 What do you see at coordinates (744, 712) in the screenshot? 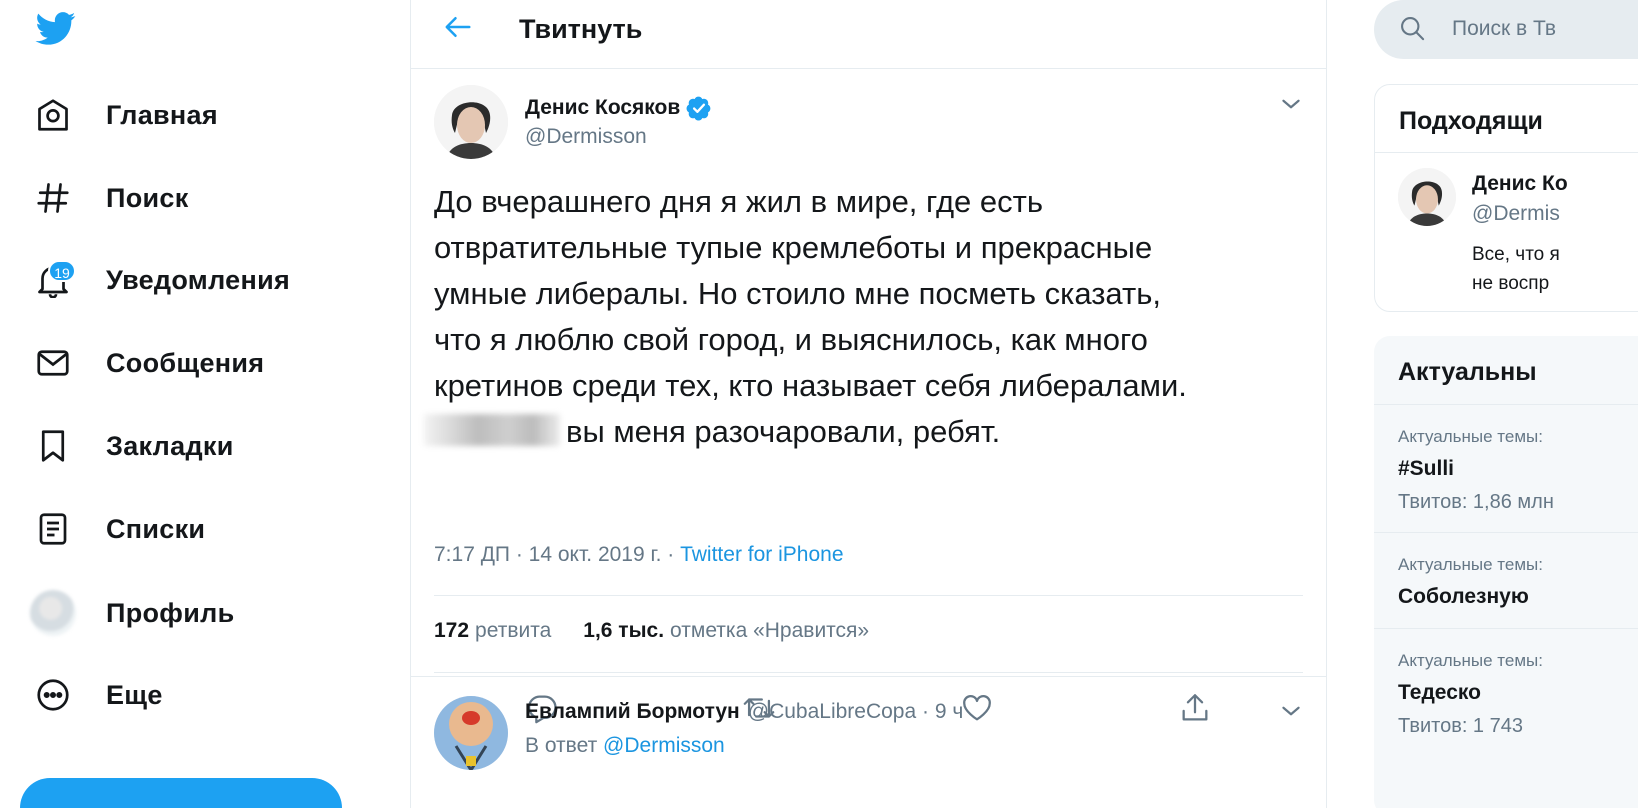
I see `reply-author: Евлампий Бормотун @CubaLibreCopa · 9 ч` at bounding box center [744, 712].